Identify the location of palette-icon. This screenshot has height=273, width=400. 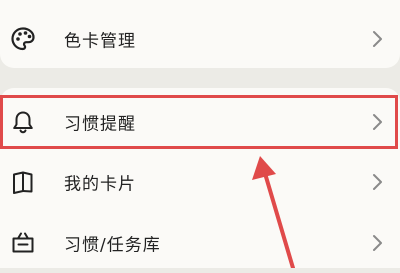
(23, 39).